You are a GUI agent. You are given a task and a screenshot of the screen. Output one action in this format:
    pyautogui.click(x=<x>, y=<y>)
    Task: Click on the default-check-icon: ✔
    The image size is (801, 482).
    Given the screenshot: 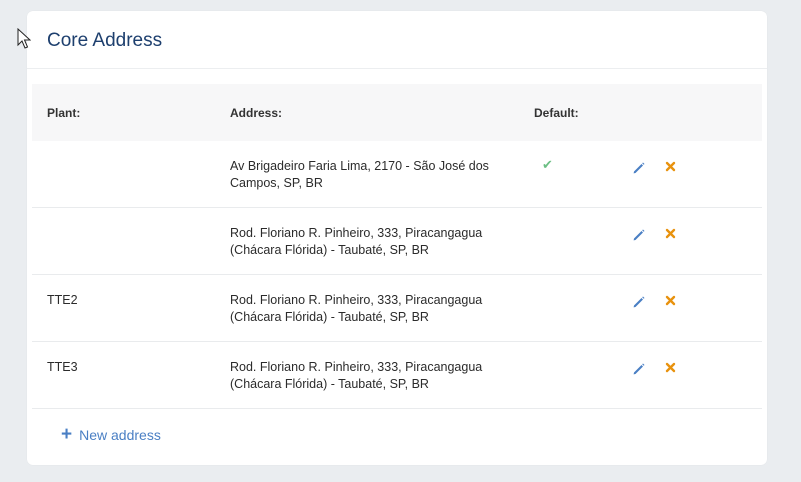 What is the action you would take?
    pyautogui.click(x=547, y=164)
    